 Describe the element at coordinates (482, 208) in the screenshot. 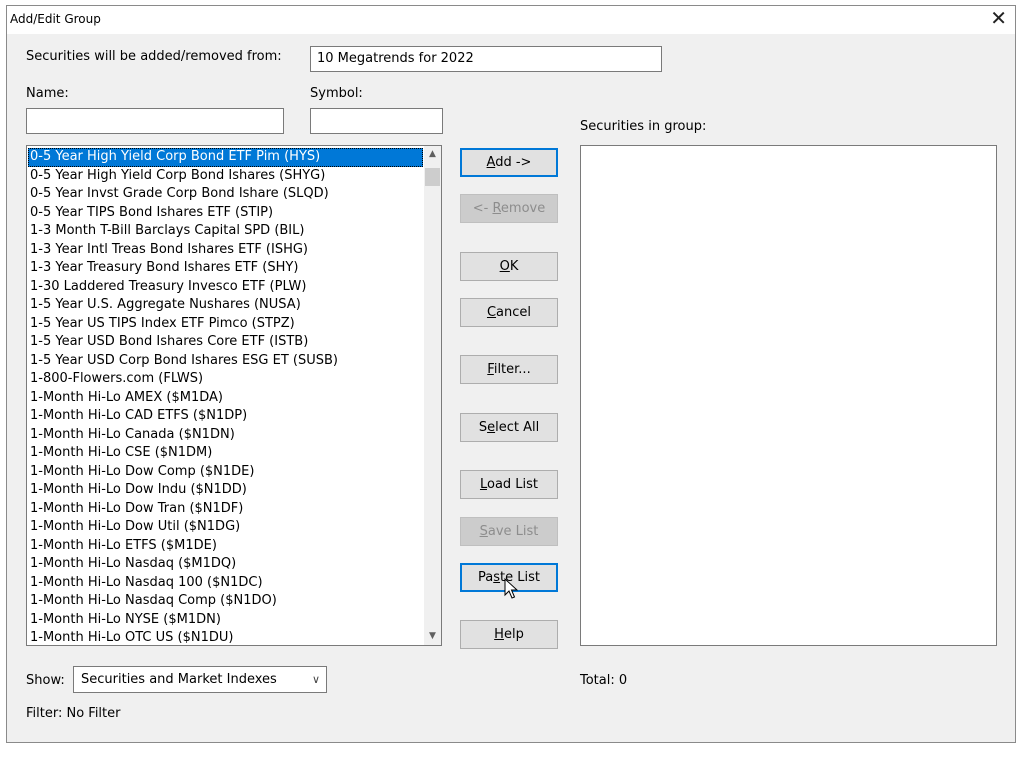

I see `remove-button-label-pre: <-` at that location.